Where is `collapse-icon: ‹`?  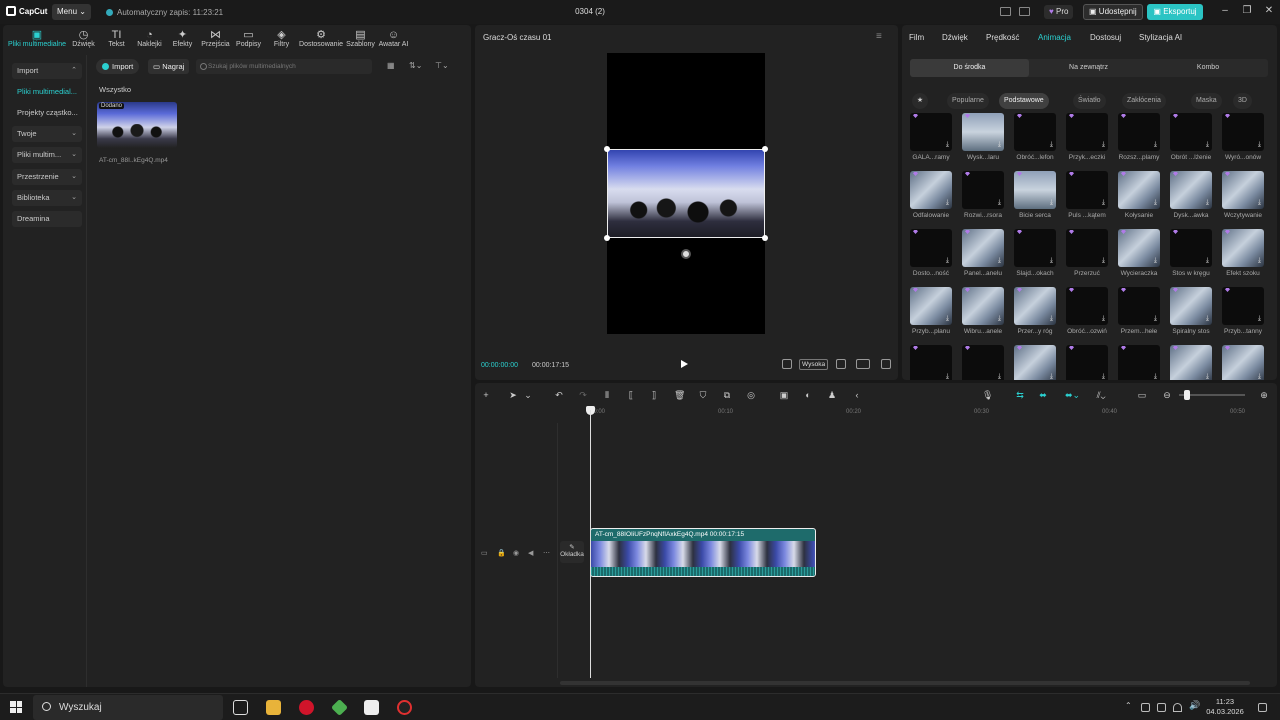 collapse-icon: ‹ is located at coordinates (857, 395).